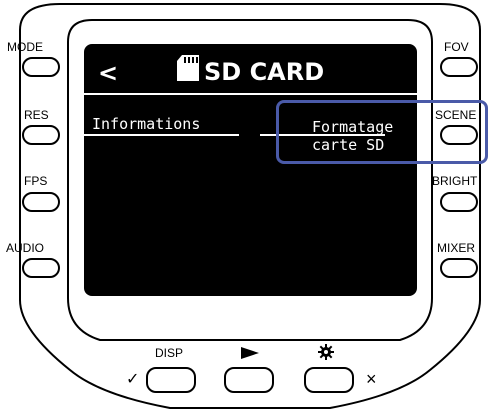  I want to click on mixer-button, so click(459, 268).